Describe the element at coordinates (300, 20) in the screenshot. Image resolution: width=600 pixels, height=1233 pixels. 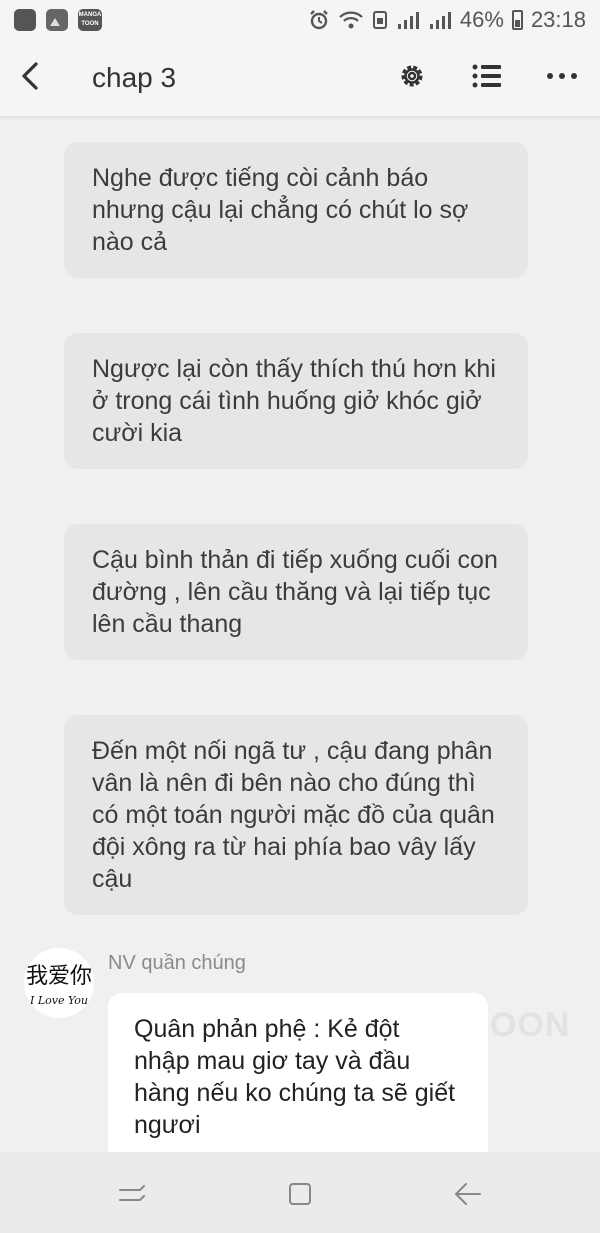
I see `status-bar: MANGA TOON 46% 23:18` at that location.